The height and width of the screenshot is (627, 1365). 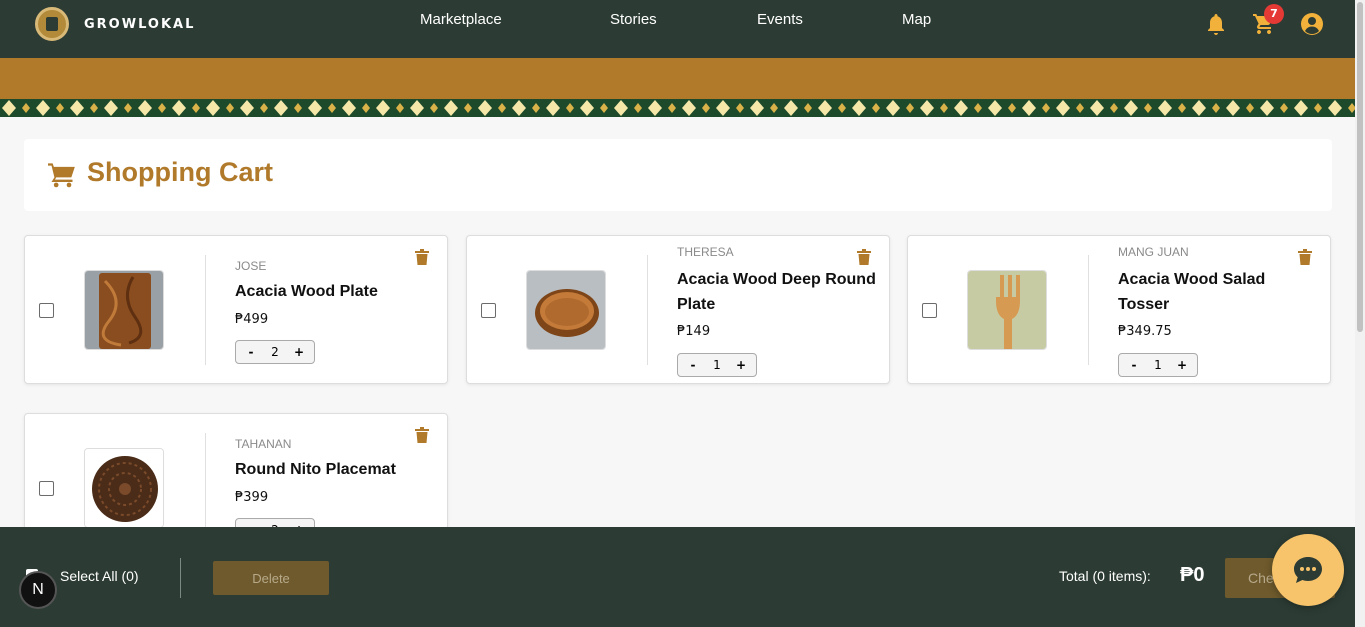 I want to click on bell-icon, so click(x=1216, y=24).